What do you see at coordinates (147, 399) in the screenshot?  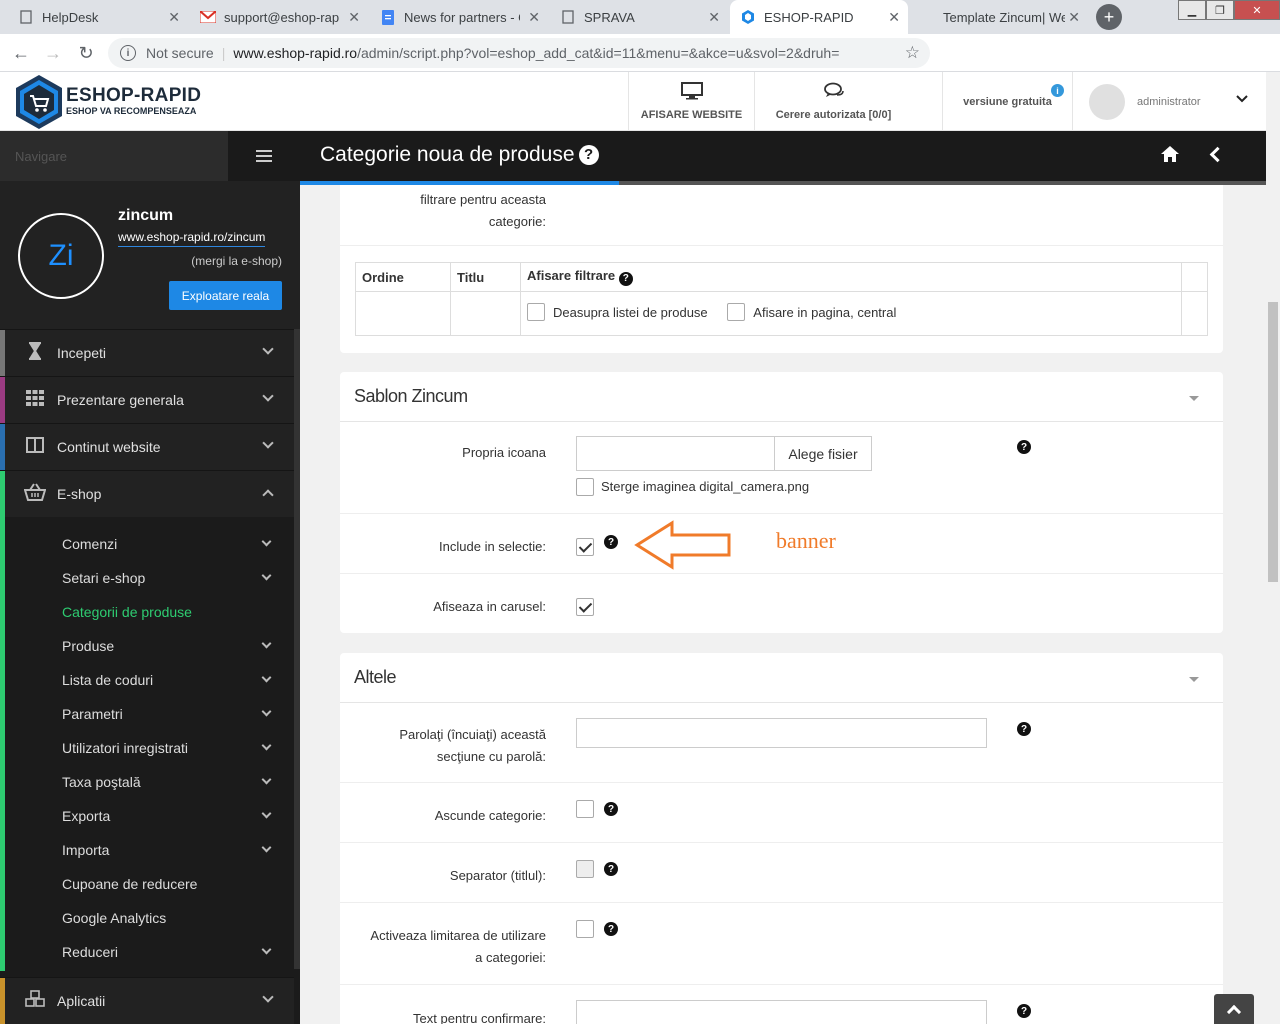 I see `sidebar-item-prezentare-generala: Prezentare generala` at bounding box center [147, 399].